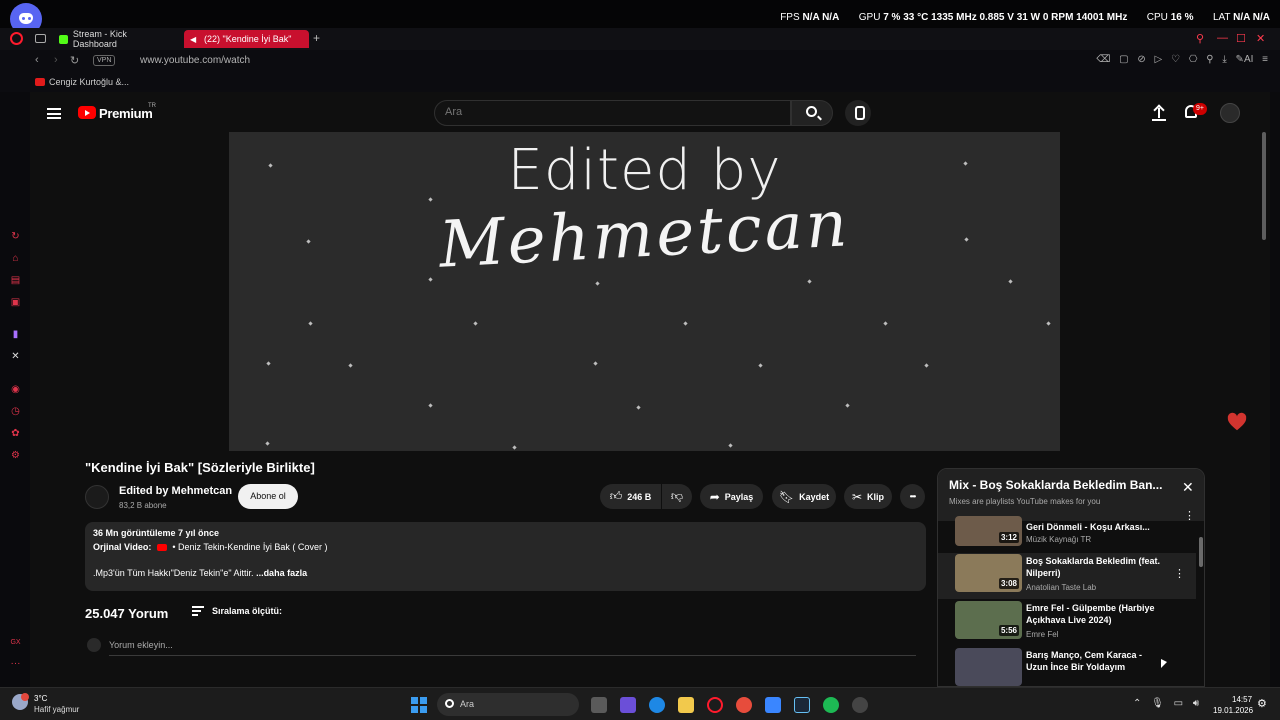  I want to click on thumbs-up-icon: 👍︎, so click(616, 496).